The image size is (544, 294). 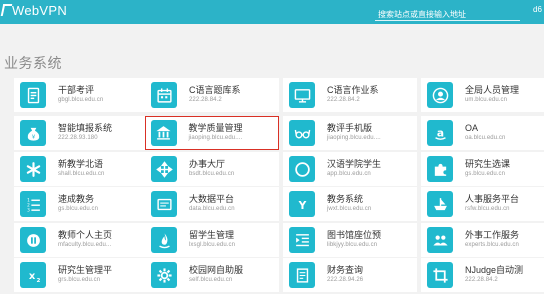 What do you see at coordinates (207, 164) in the screenshot?
I see `app-name: 办事大厅` at bounding box center [207, 164].